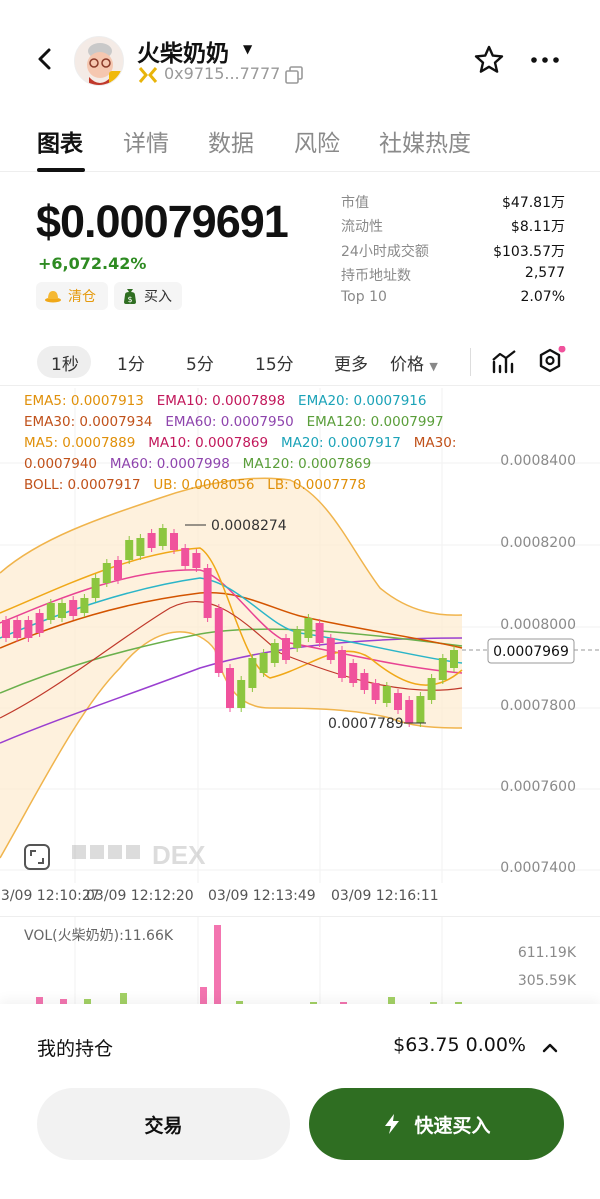  I want to click on volume-tick: 305.59K, so click(546, 981).